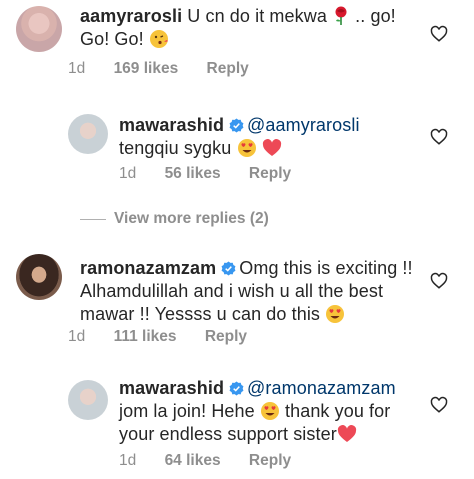 This screenshot has height=479, width=474. I want to click on comment-body: Go! Go!, so click(112, 39).